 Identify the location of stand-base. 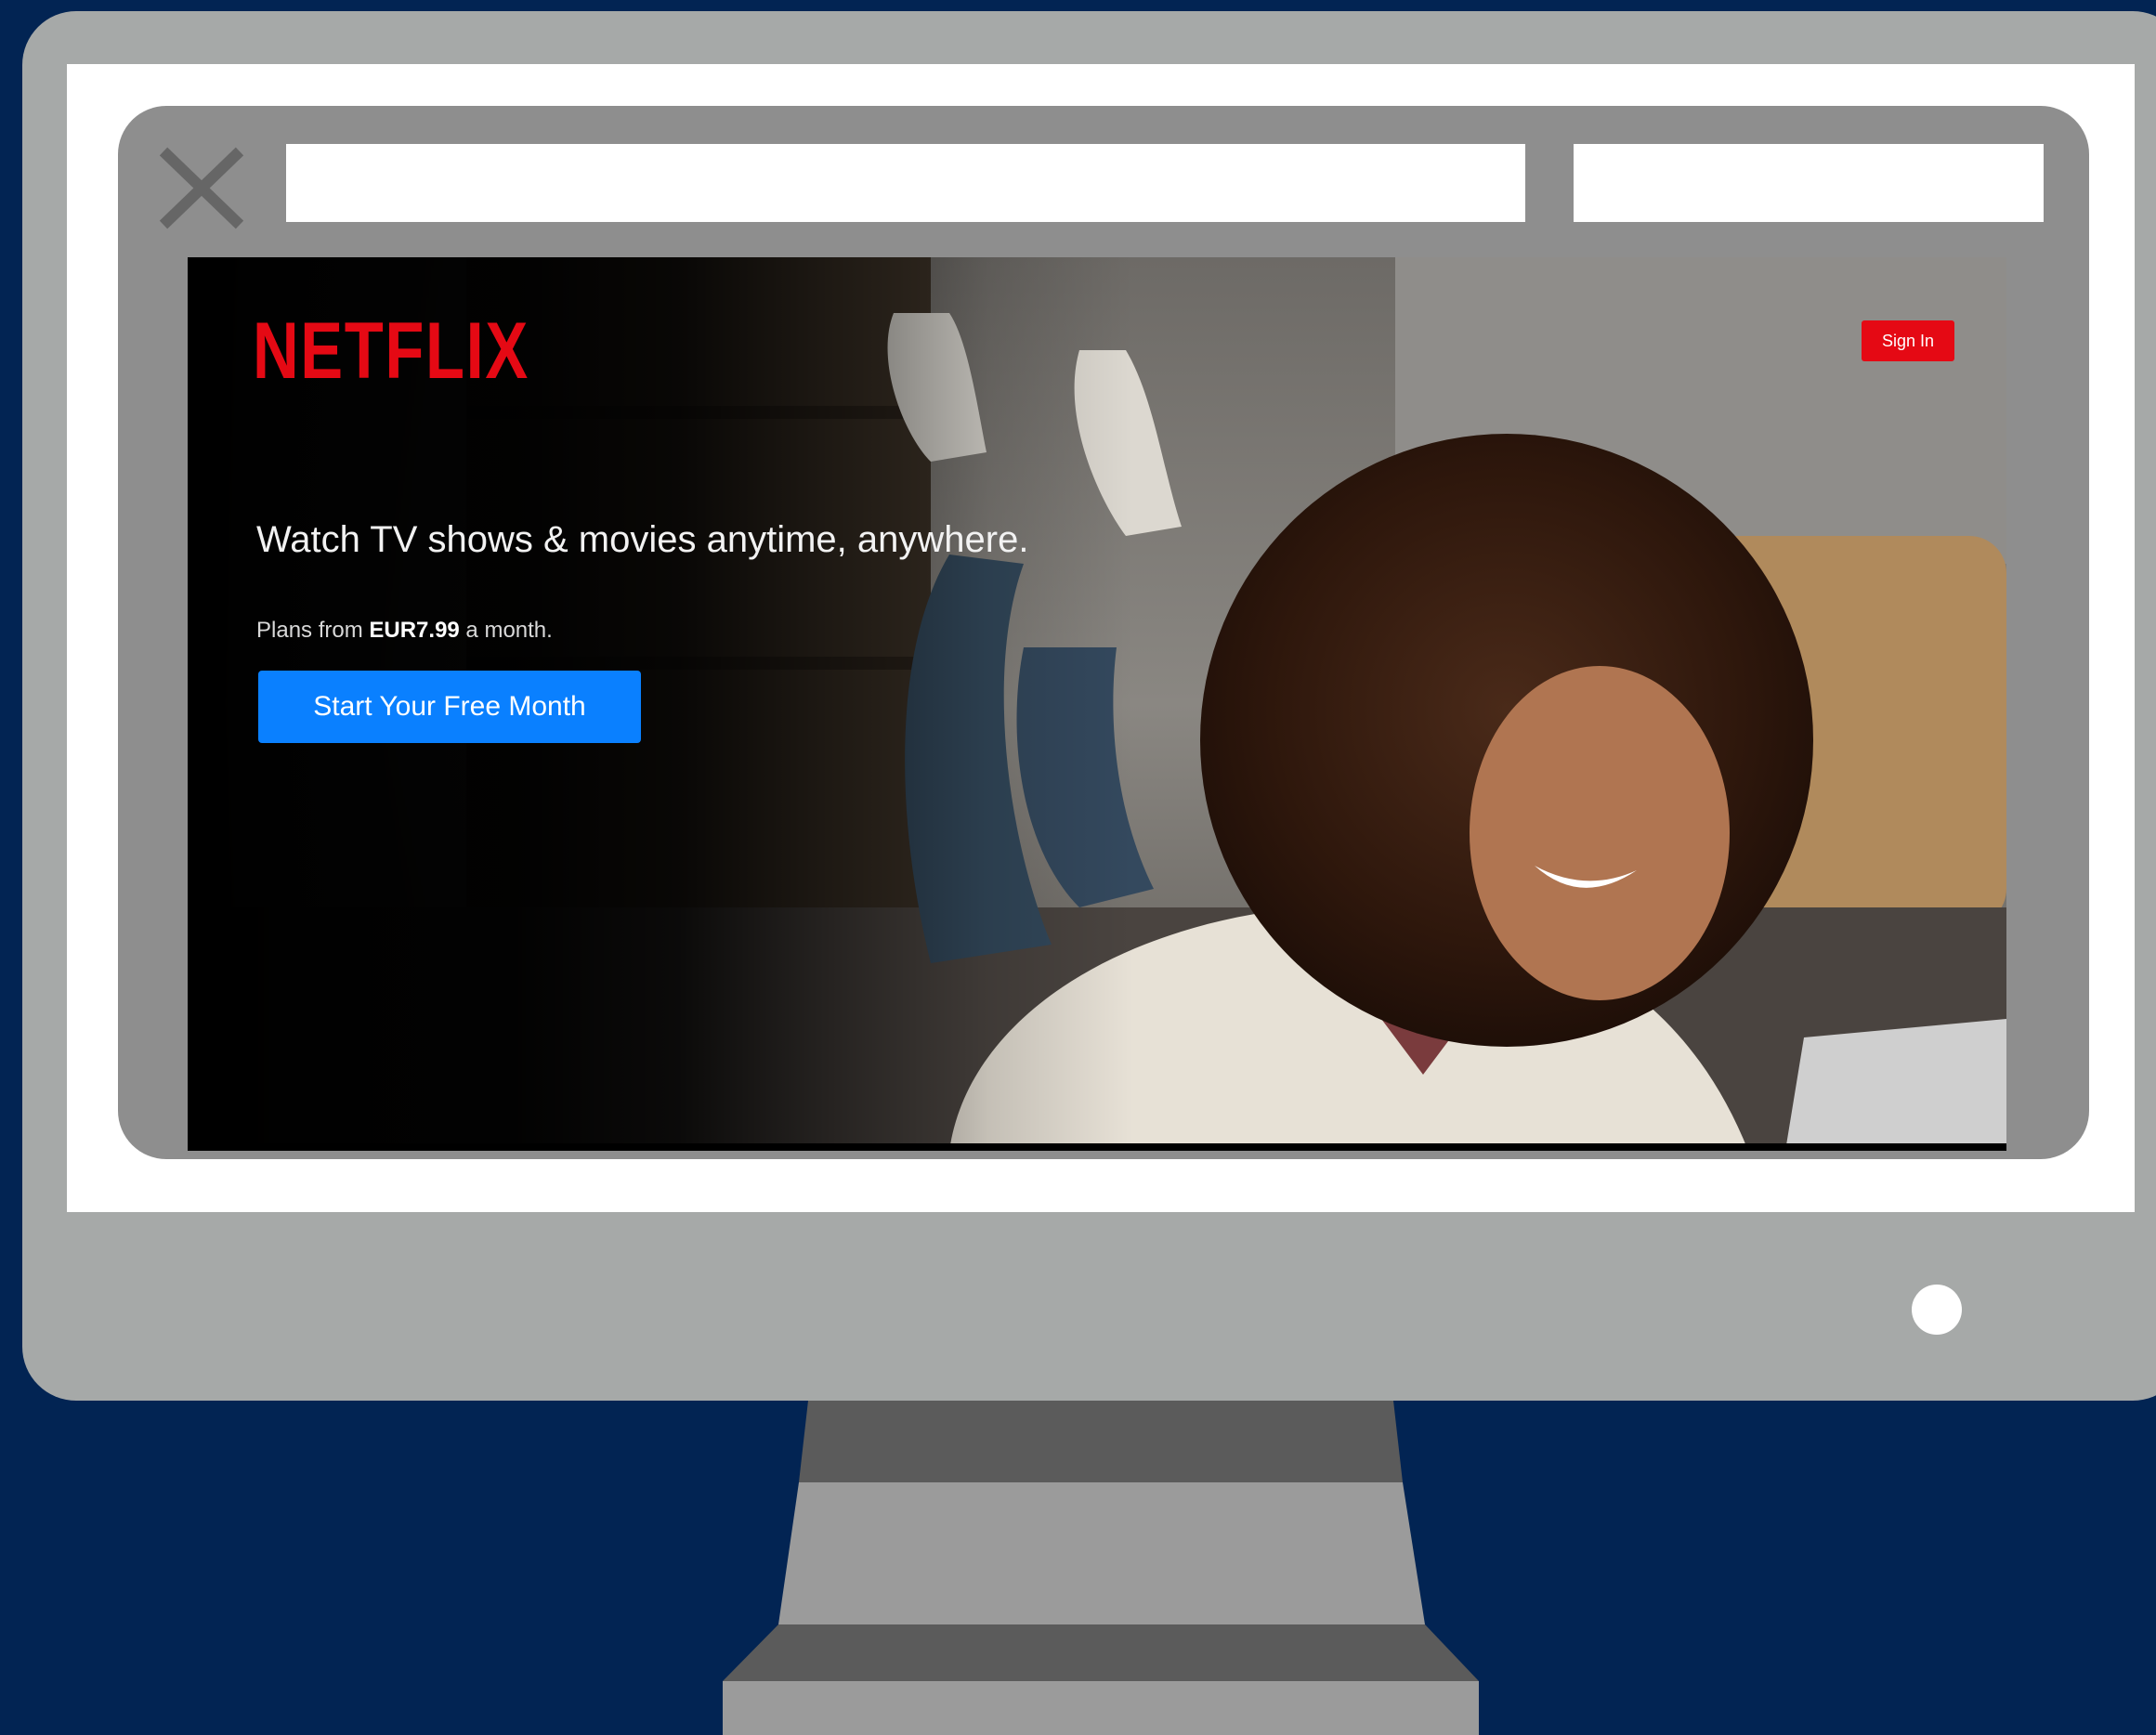
(1101, 1708).